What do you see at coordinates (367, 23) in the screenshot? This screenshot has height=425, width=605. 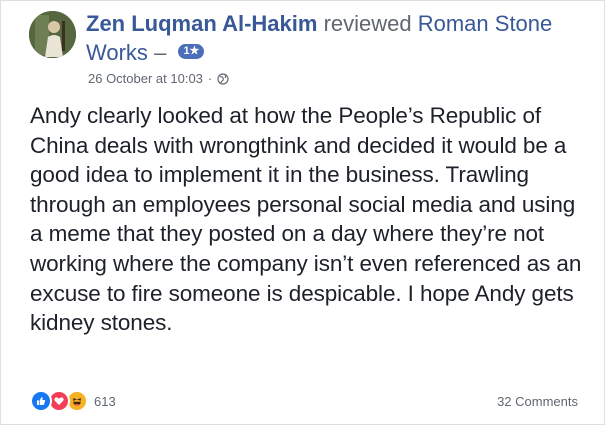 I see `action-text: reviewed` at bounding box center [367, 23].